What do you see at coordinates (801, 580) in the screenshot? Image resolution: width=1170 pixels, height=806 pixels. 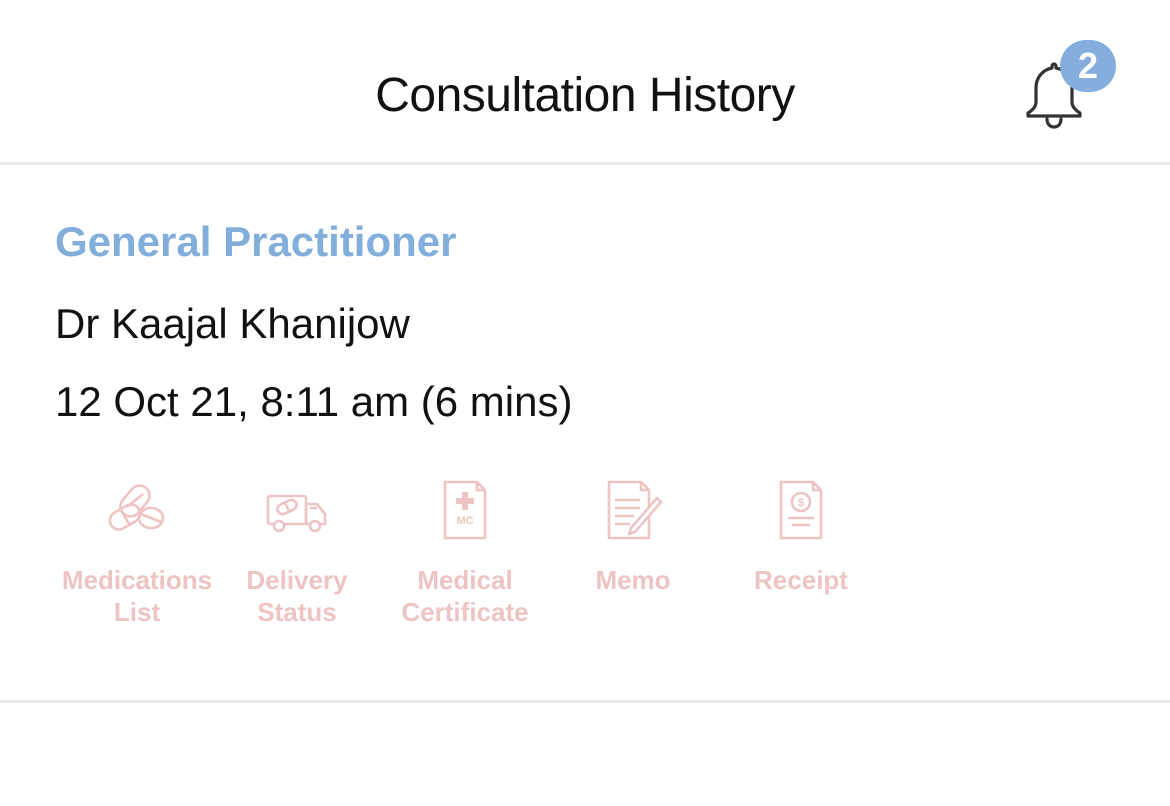 I see `receipt-label: Receipt` at bounding box center [801, 580].